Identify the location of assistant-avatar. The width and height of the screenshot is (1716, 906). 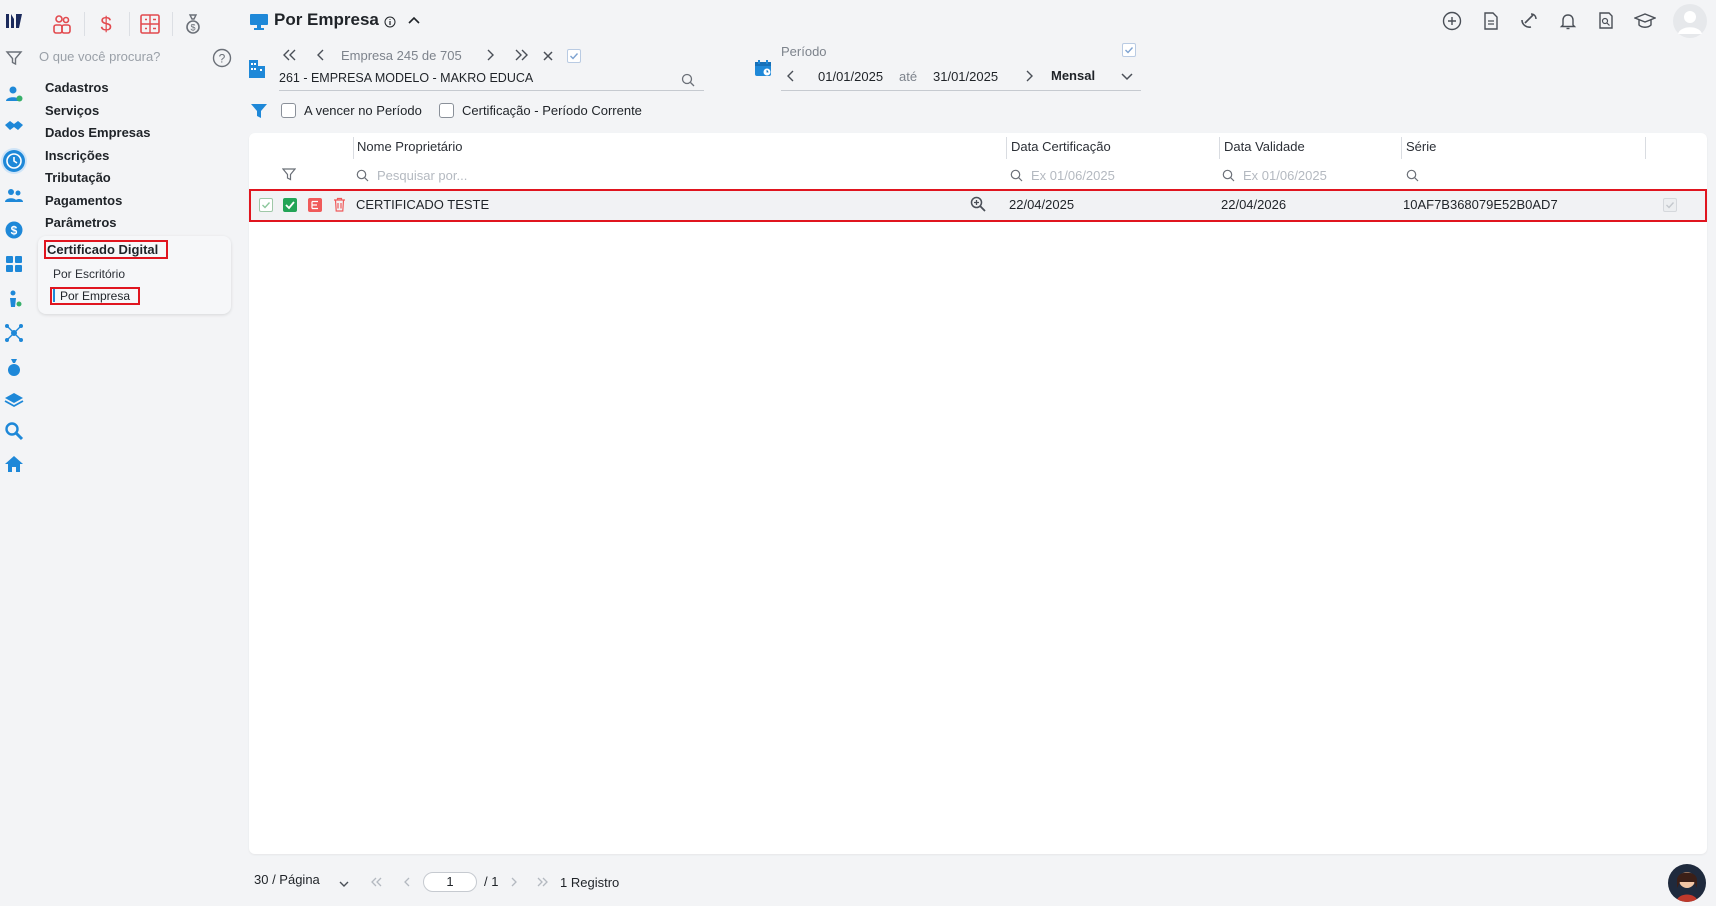
(1687, 883).